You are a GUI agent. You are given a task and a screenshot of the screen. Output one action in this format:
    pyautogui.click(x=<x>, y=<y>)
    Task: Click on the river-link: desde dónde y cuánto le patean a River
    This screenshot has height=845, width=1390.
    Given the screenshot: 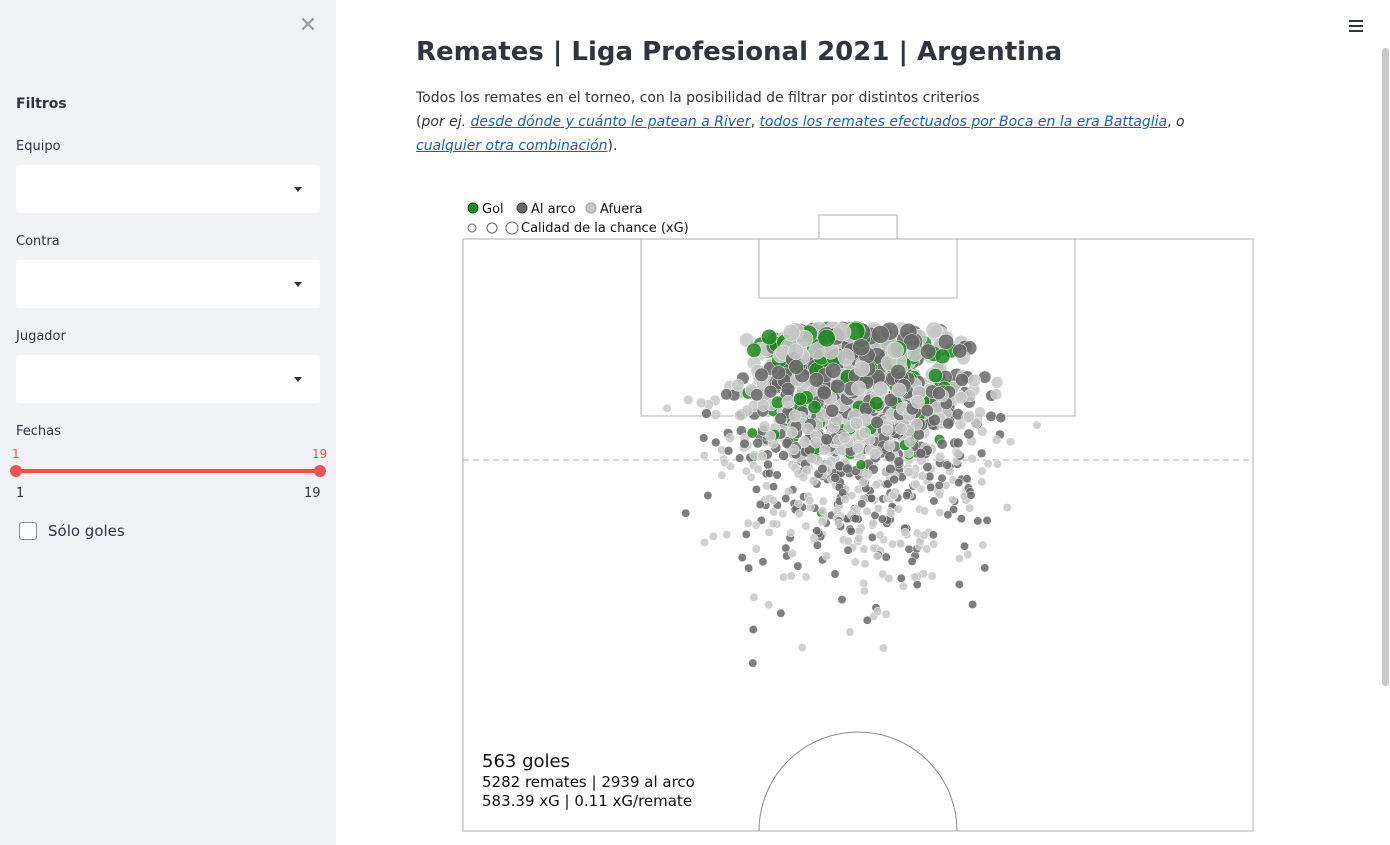 What is the action you would take?
    pyautogui.click(x=611, y=122)
    